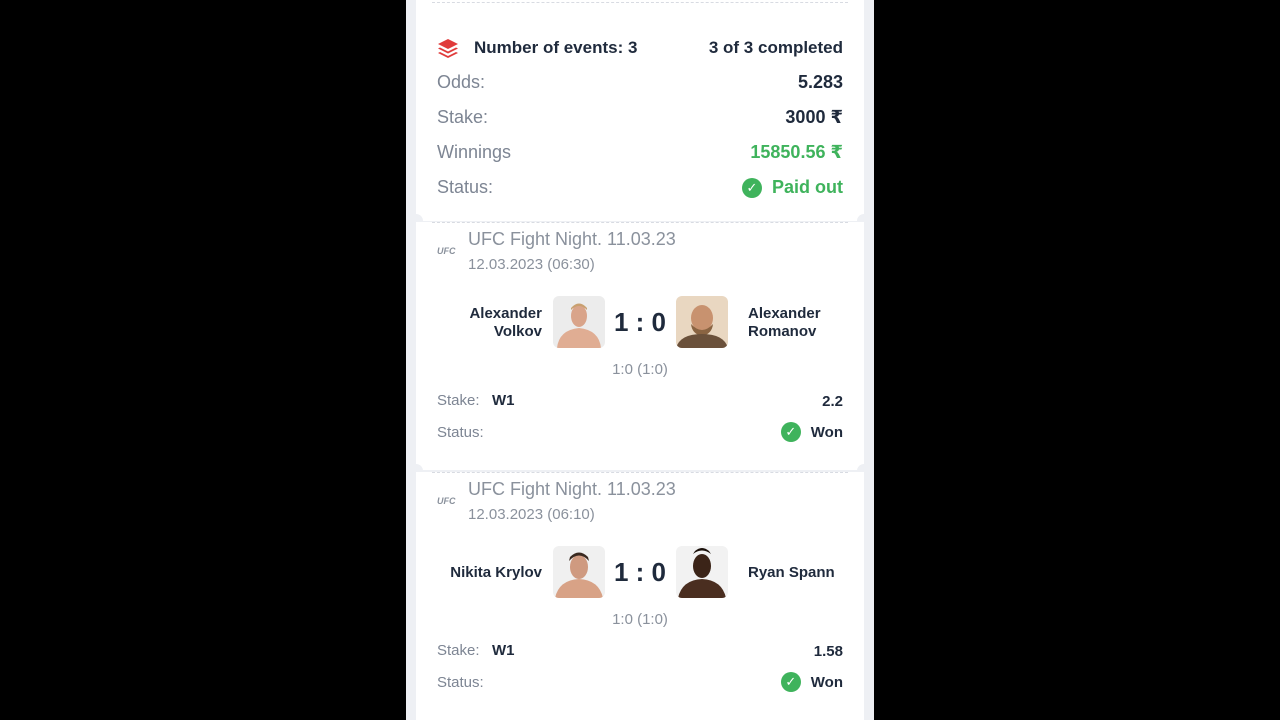  I want to click on fighter-1-last: Volkov, so click(517, 331).